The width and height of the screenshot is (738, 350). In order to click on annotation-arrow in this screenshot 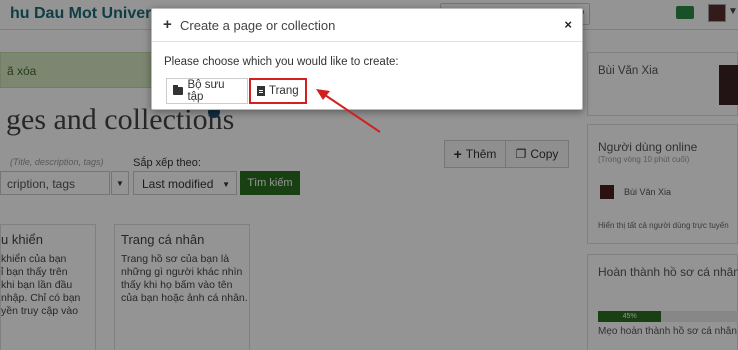, I will do `click(348, 111)`.